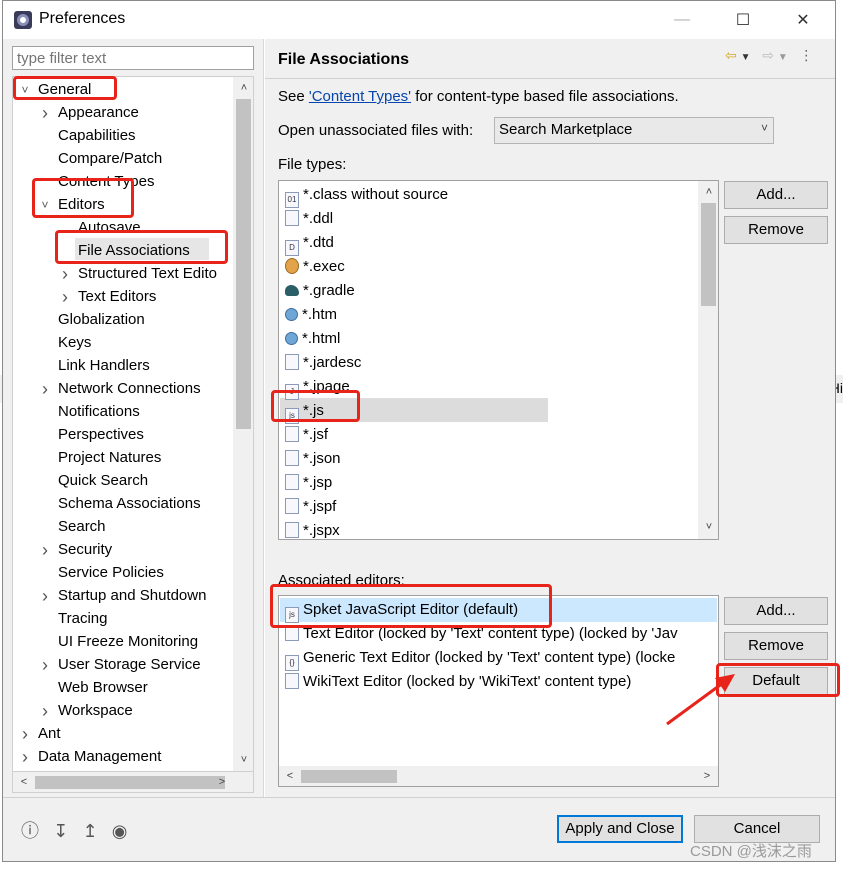 Image resolution: width=843 pixels, height=870 pixels. I want to click on help-icon: ⓘ, so click(30, 830).